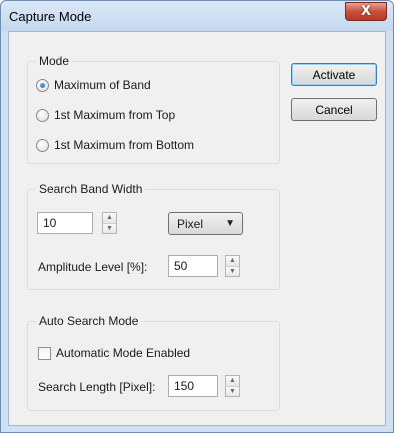 The image size is (394, 433). What do you see at coordinates (124, 145) in the screenshot?
I see `radio-label: 1st Maximum from Bottom` at bounding box center [124, 145].